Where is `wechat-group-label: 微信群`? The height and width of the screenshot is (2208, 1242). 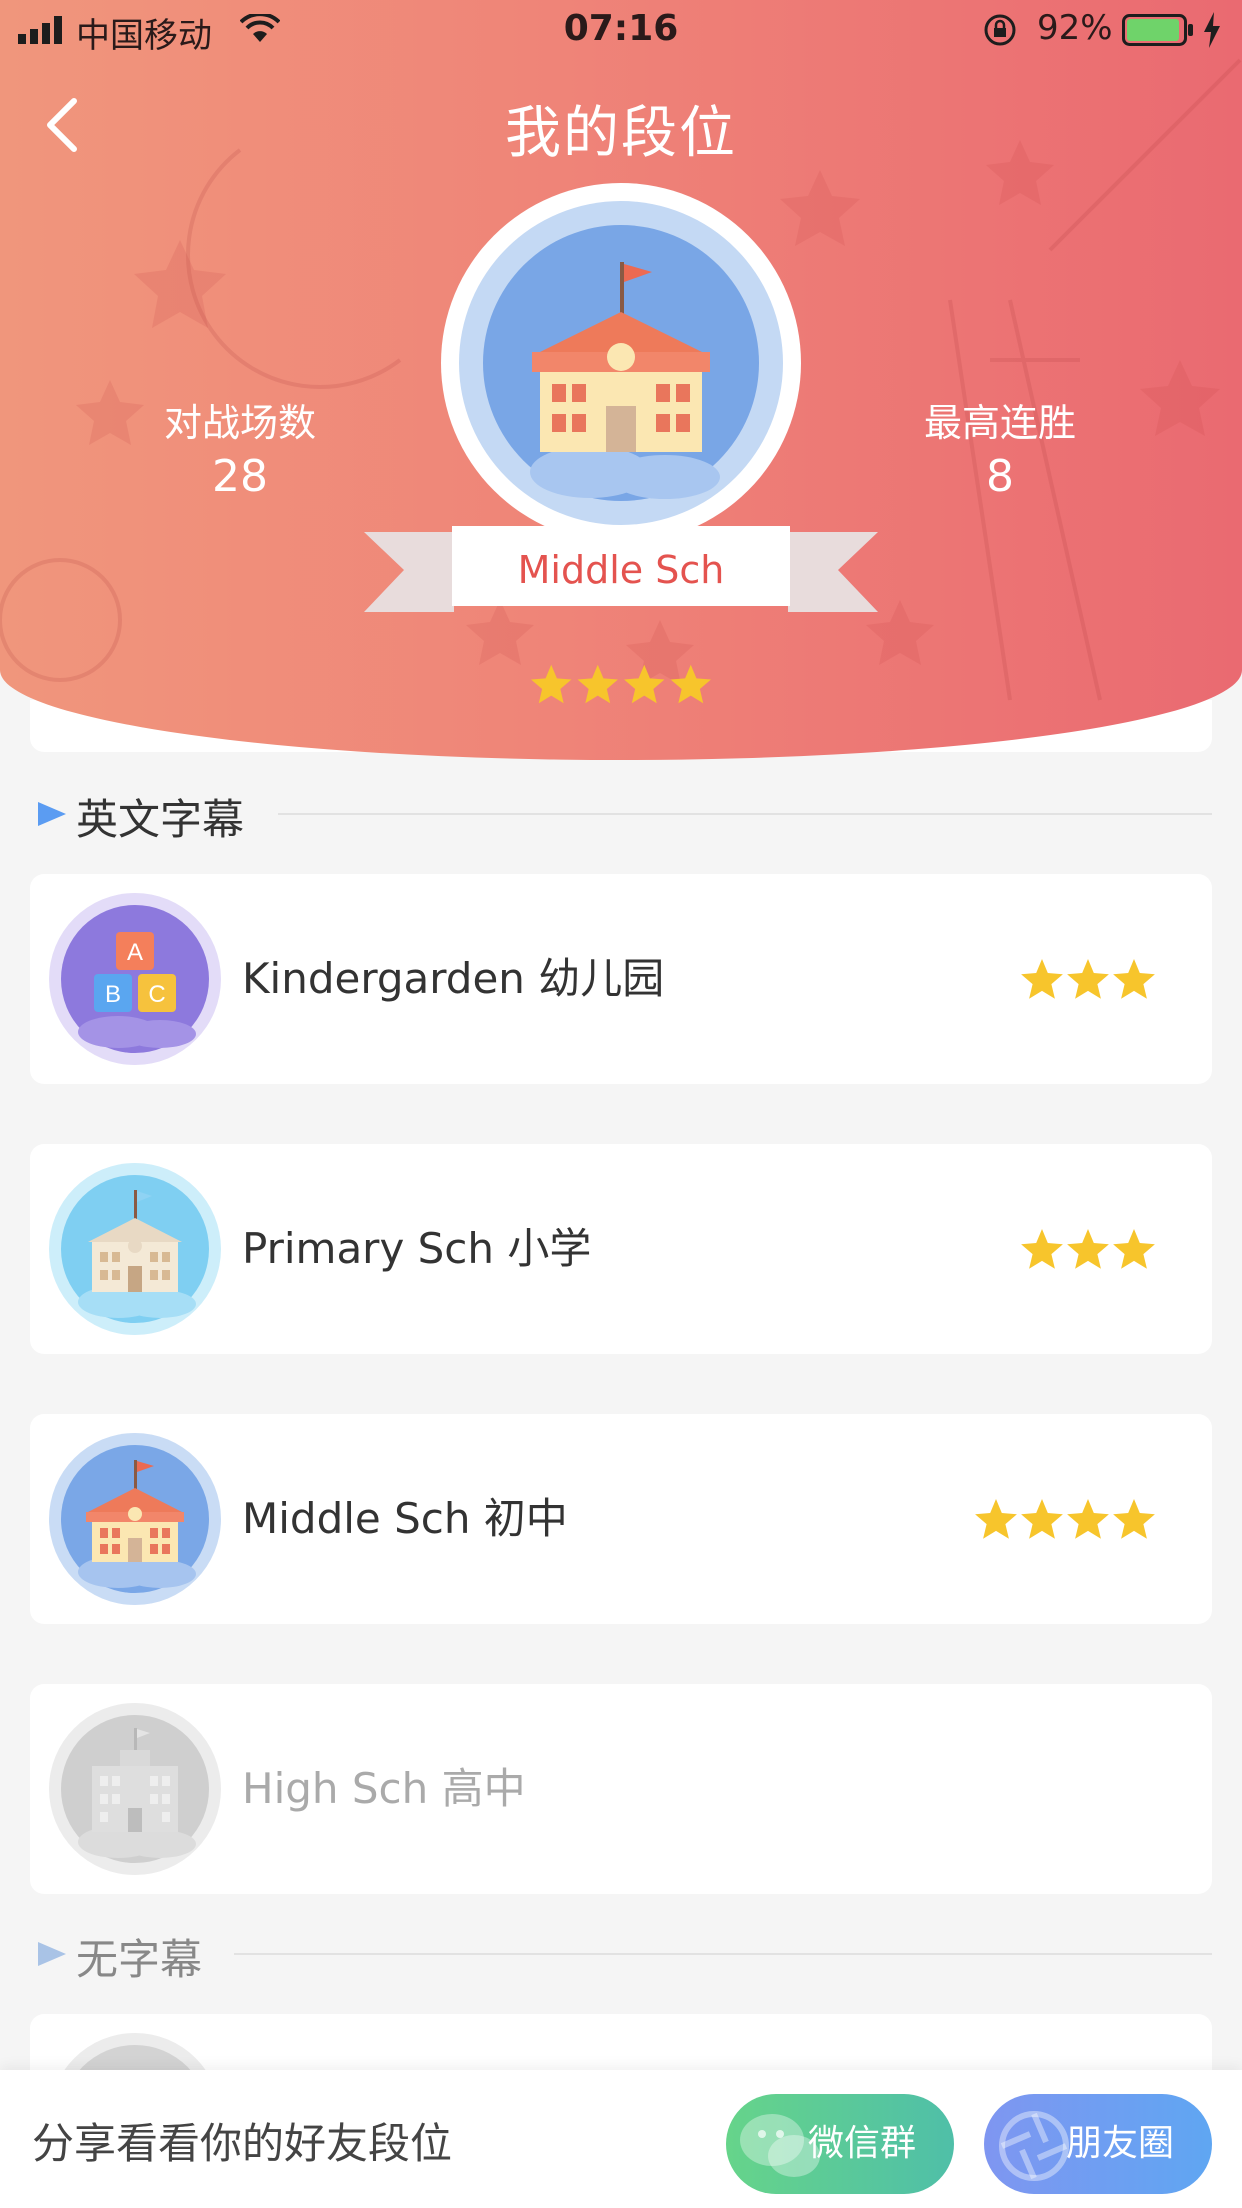 wechat-group-label: 微信群 is located at coordinates (862, 2143).